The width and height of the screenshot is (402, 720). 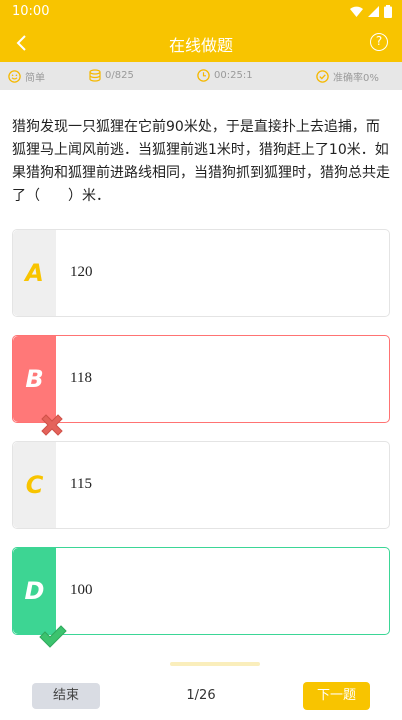 I want to click on option-letter: C, so click(x=34, y=485).